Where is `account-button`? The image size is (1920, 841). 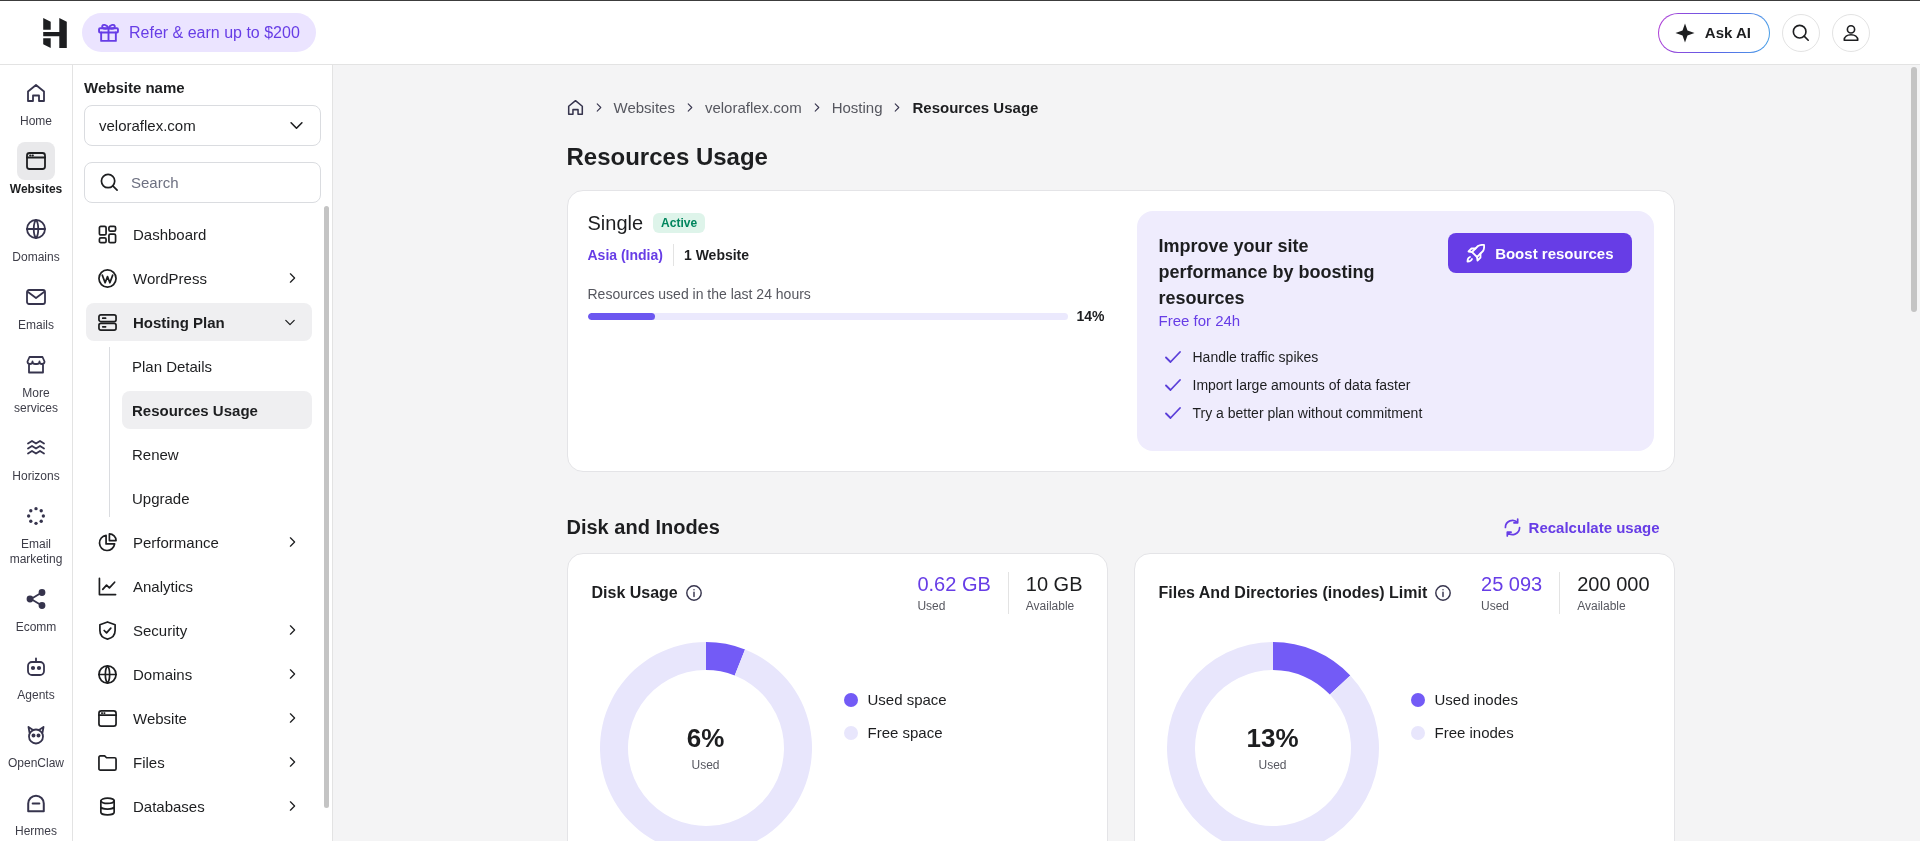
account-button is located at coordinates (1851, 32).